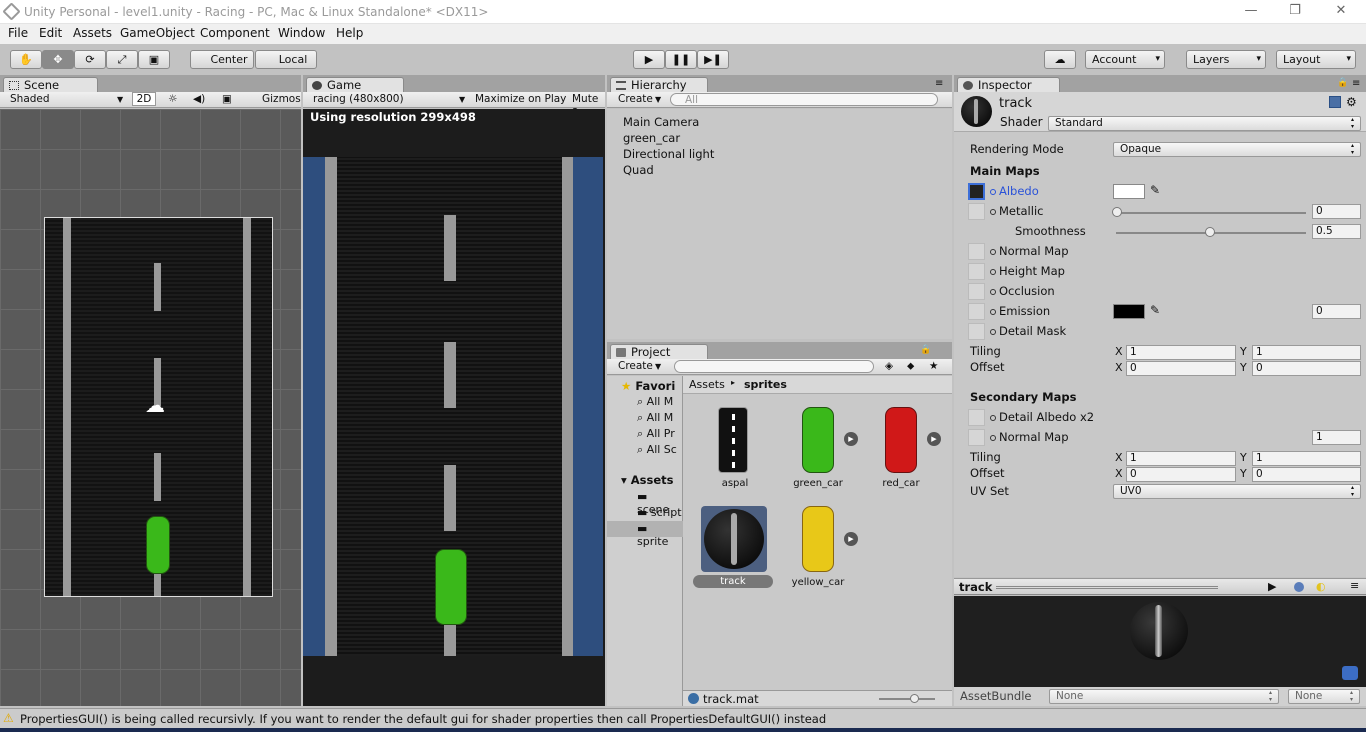  I want to click on step-button: ▶❚, so click(713, 59).